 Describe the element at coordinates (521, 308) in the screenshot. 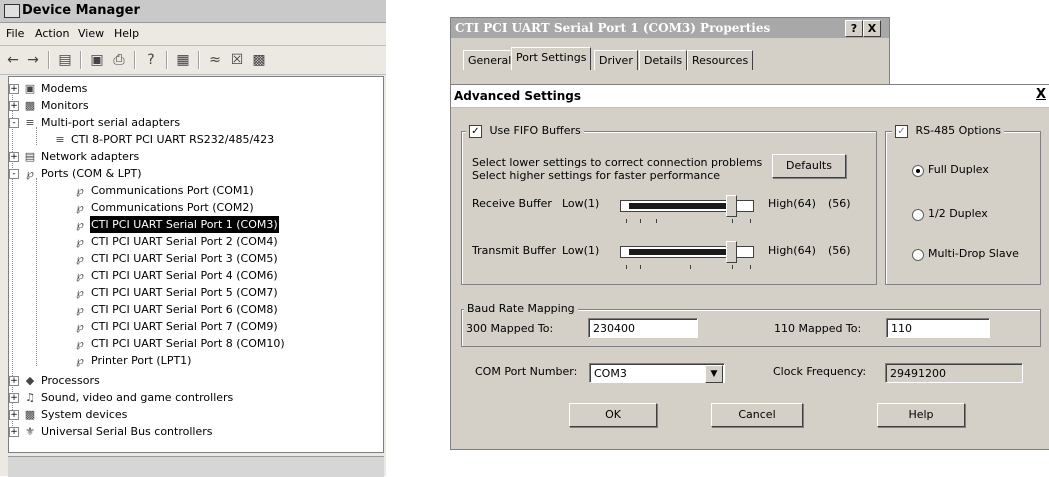

I see `baud-rate-label: Baud Rate Mapping` at that location.